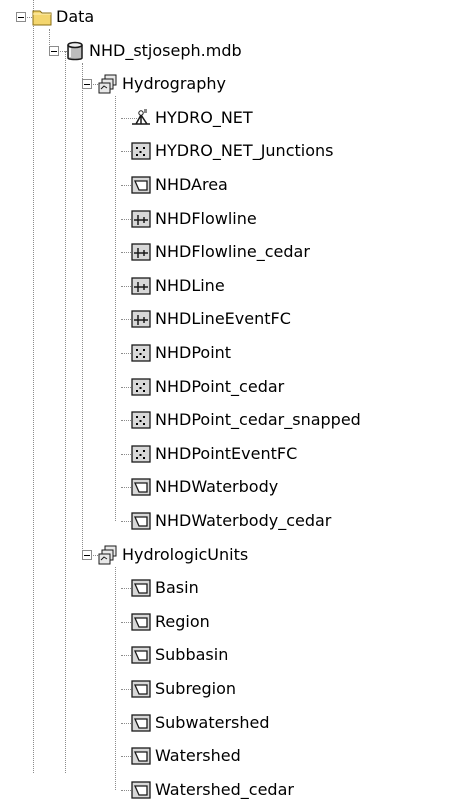 The width and height of the screenshot is (449, 805). Describe the element at coordinates (244, 151) in the screenshot. I see `tree-item-label: HYDRO_NET_Junctions` at that location.